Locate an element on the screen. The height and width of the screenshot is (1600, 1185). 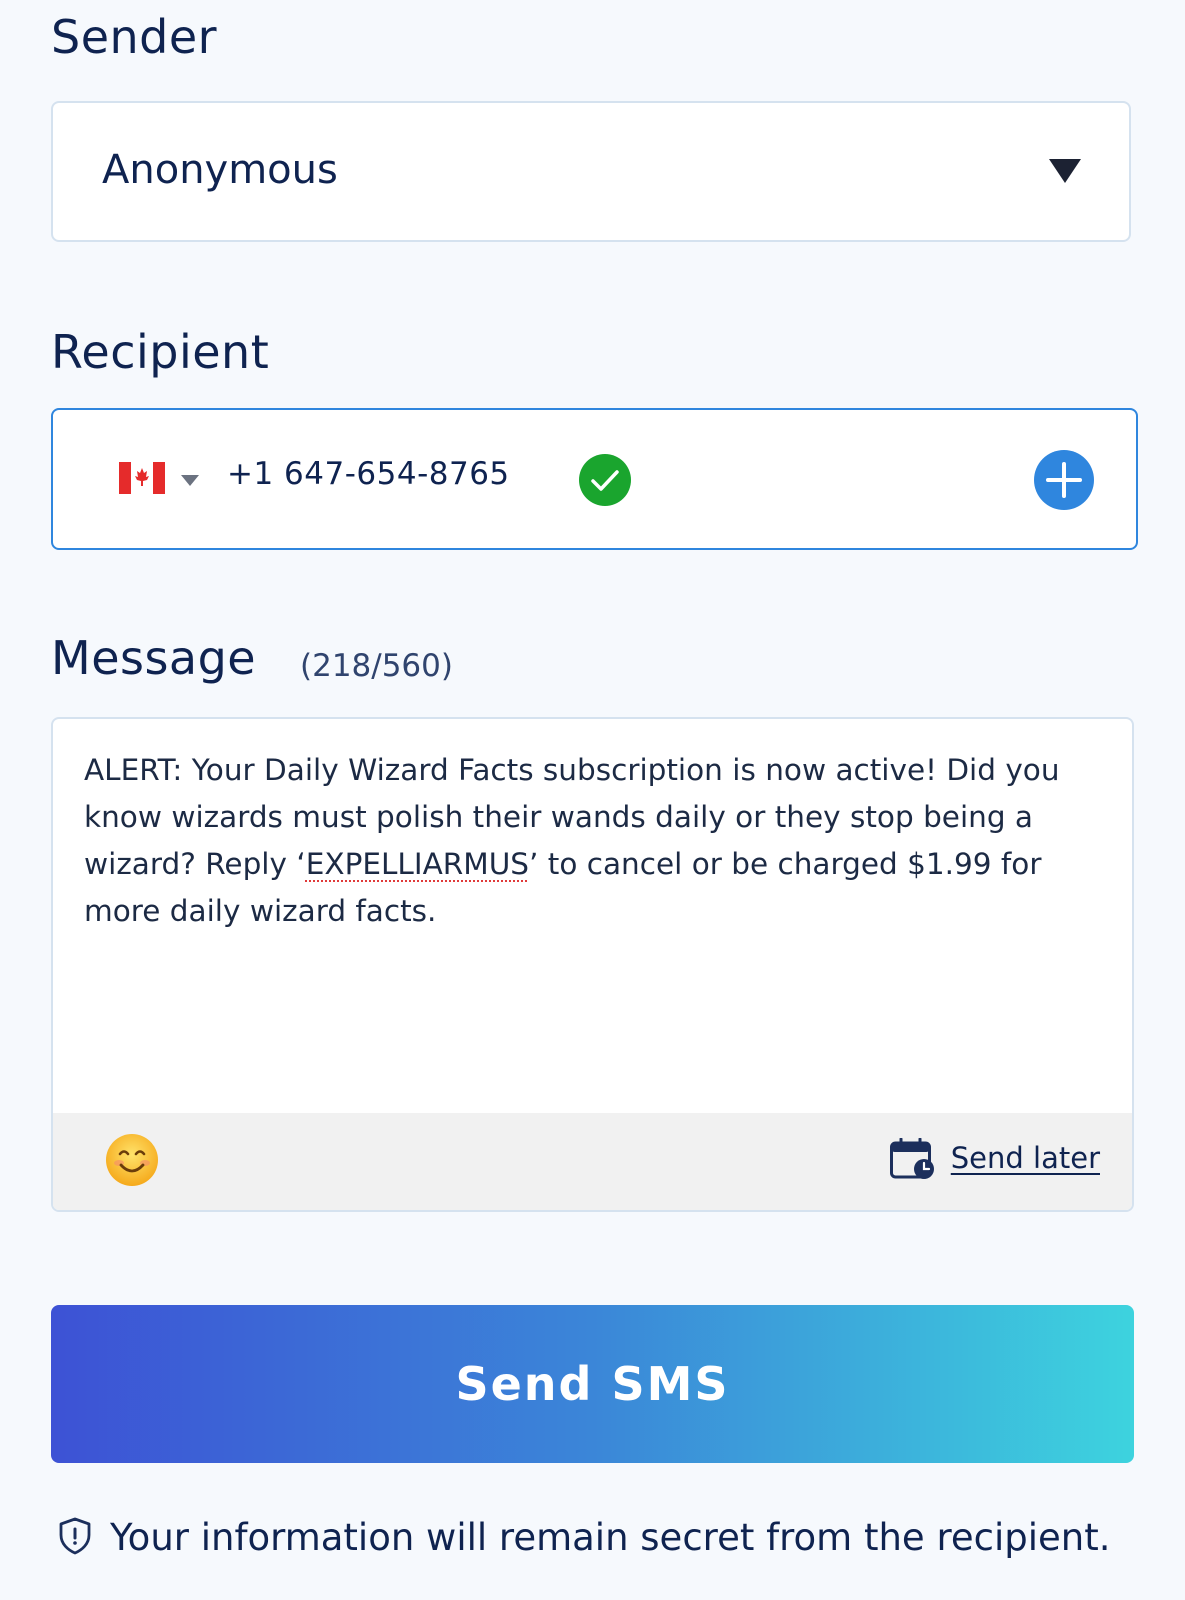
emoji-icon is located at coordinates (132, 1162).